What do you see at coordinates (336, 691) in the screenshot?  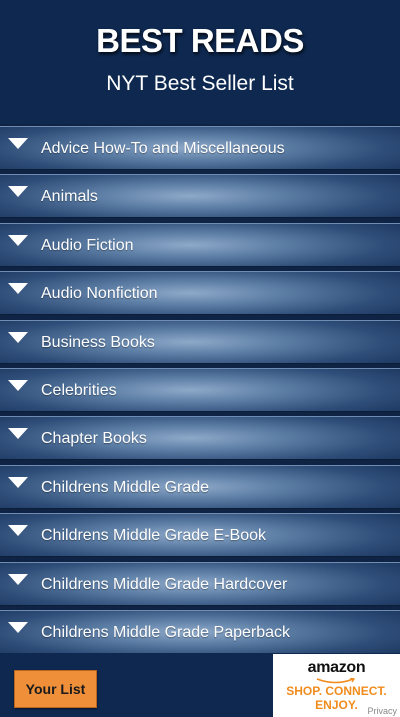 I see `ad-tagline-line1: SHOP. CONNECT.` at bounding box center [336, 691].